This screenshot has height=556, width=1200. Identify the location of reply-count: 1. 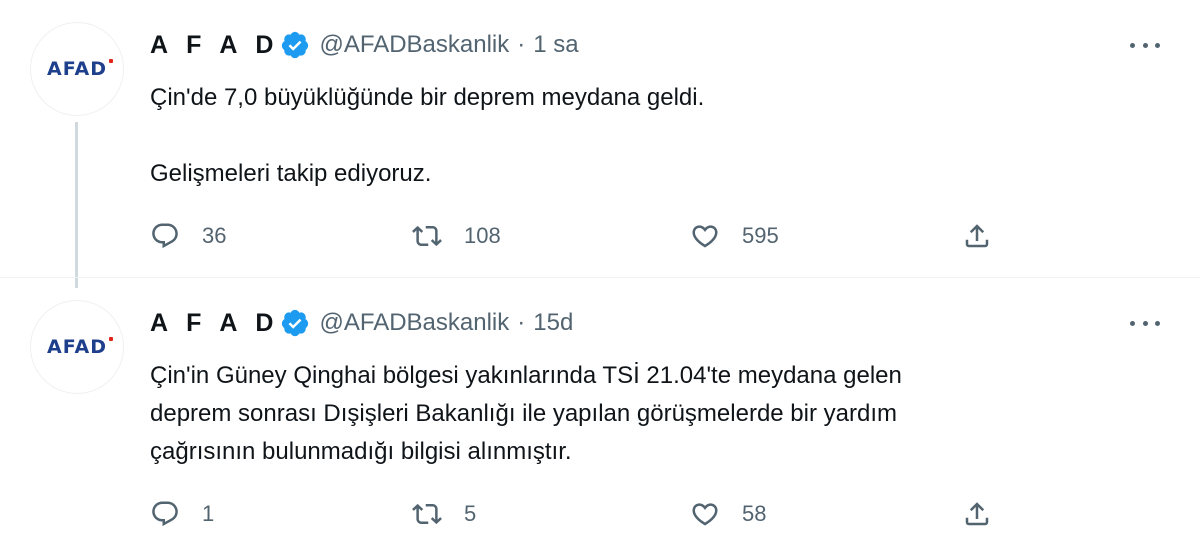
(208, 513).